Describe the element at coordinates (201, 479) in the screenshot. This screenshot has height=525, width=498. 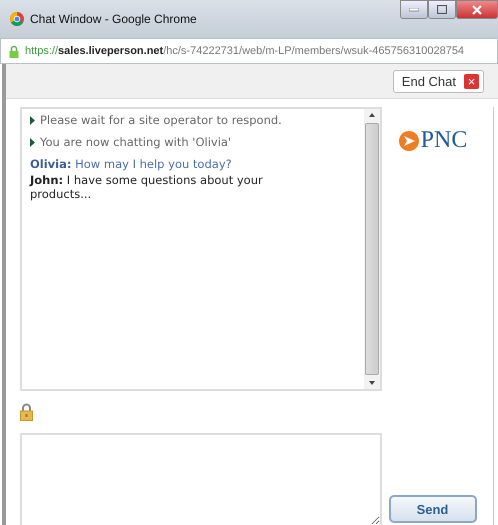
I see `message-input` at that location.